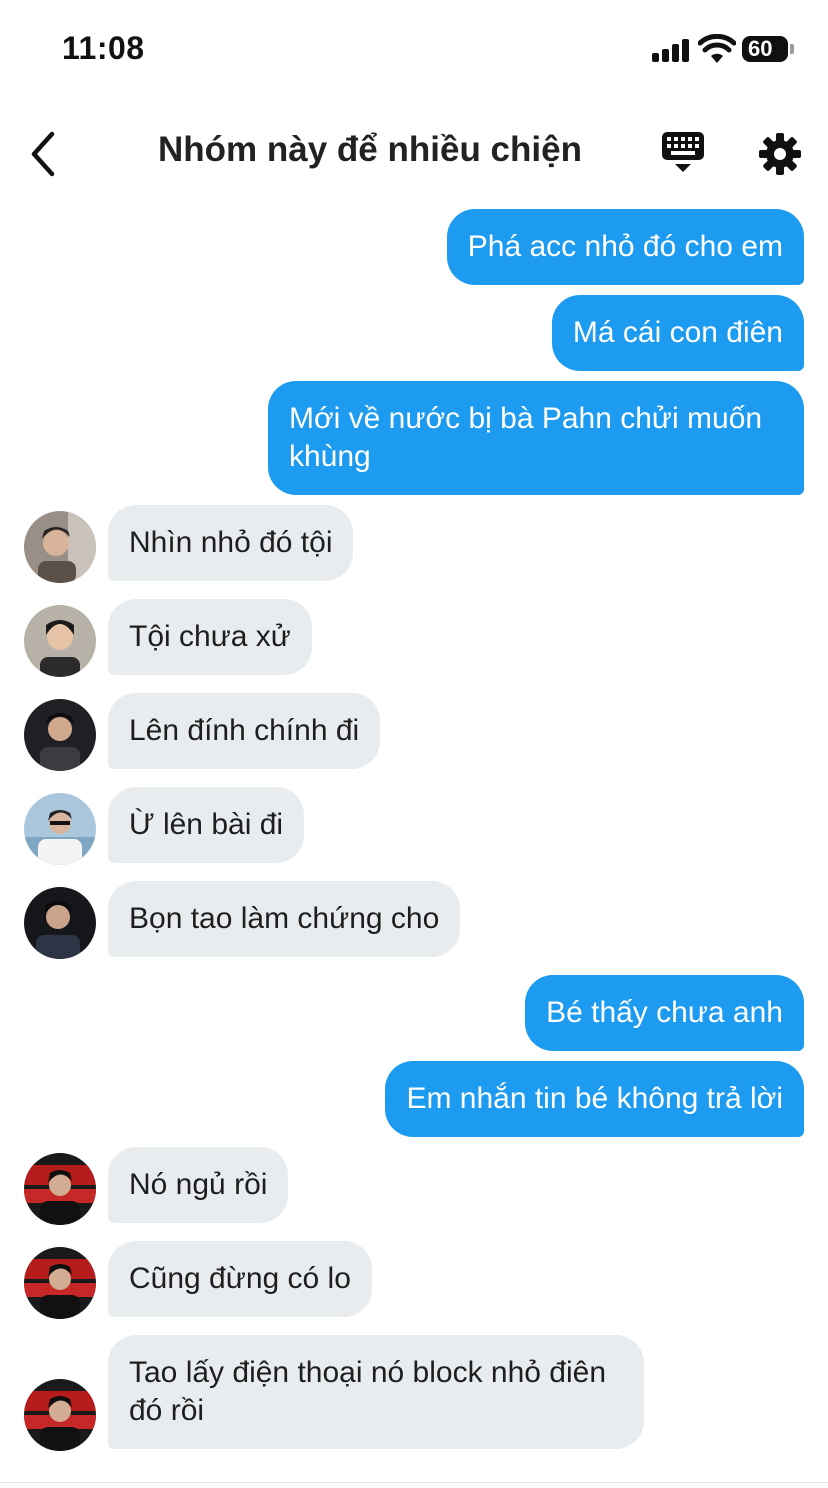 This screenshot has width=828, height=1488. I want to click on status-time: 11:08, so click(103, 48).